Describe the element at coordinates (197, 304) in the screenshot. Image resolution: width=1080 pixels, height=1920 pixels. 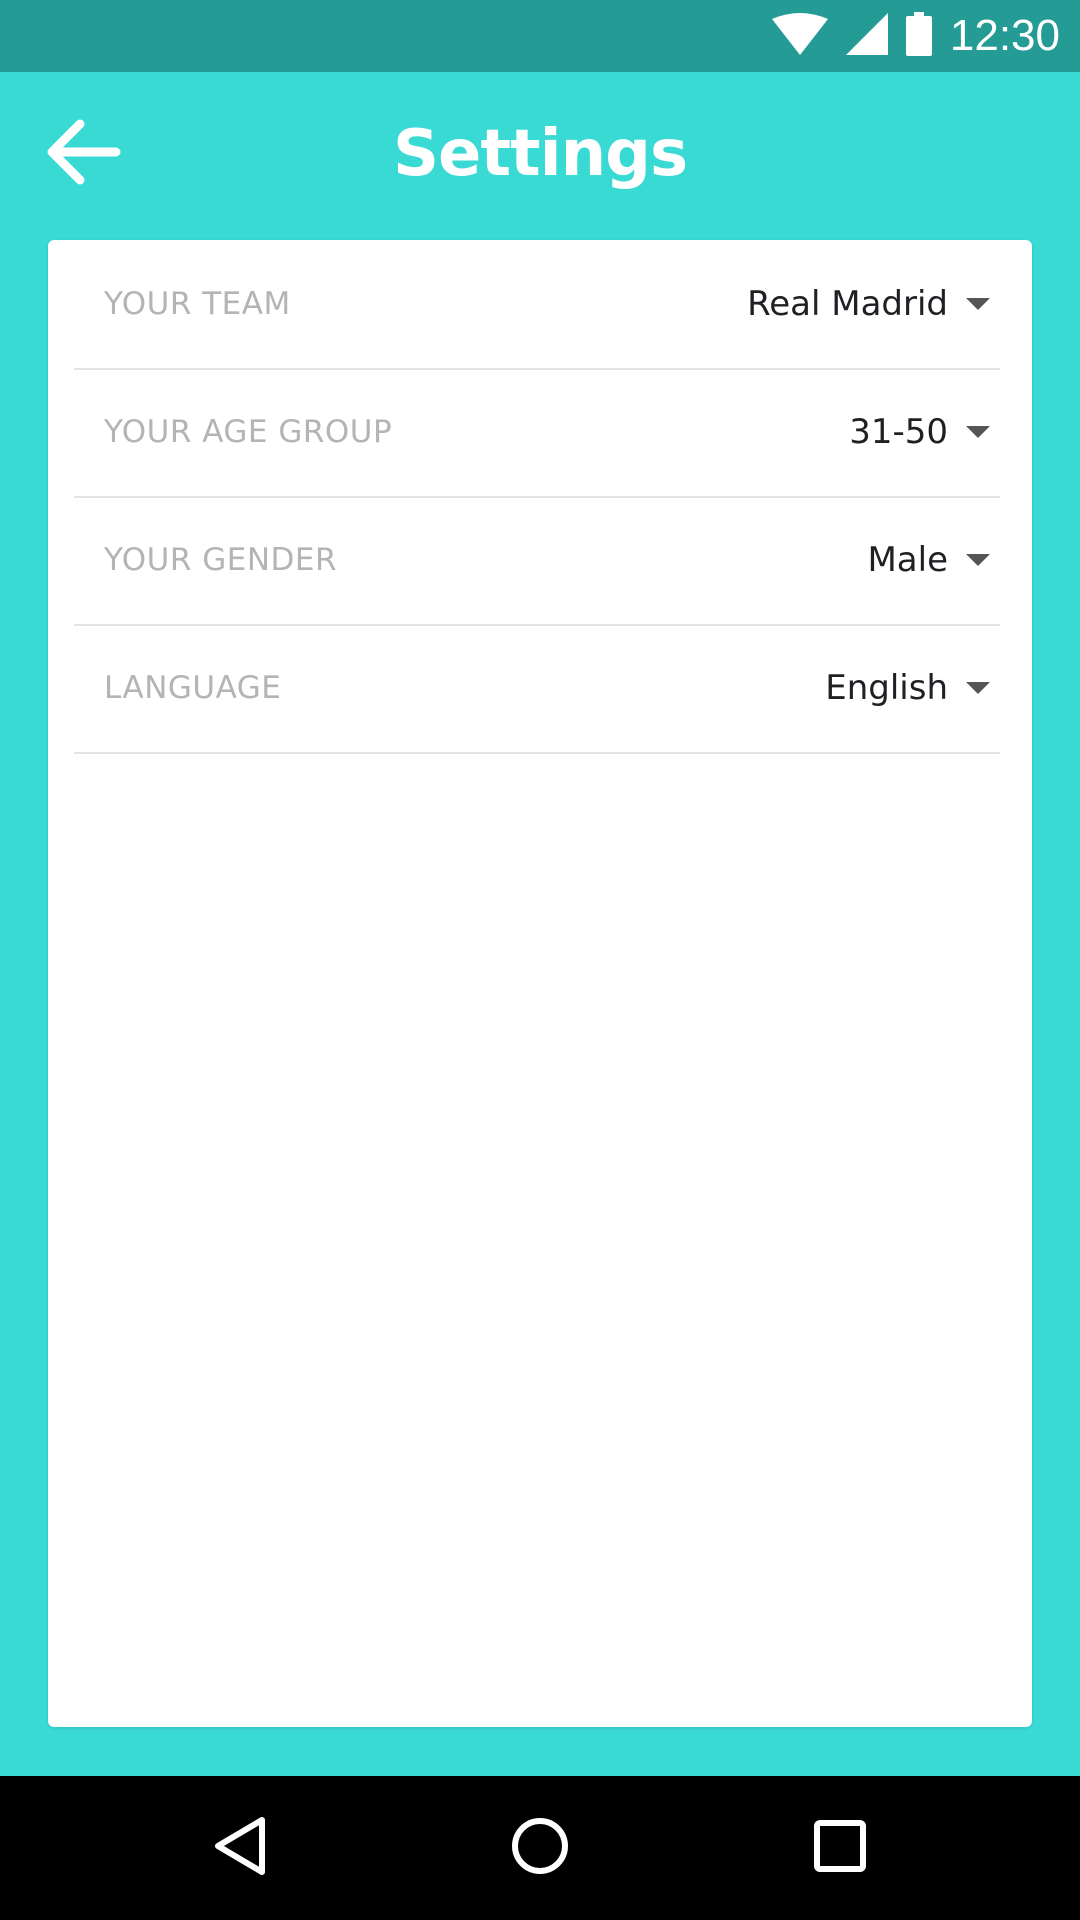
I see `setting-label: YOUR TEAM` at that location.